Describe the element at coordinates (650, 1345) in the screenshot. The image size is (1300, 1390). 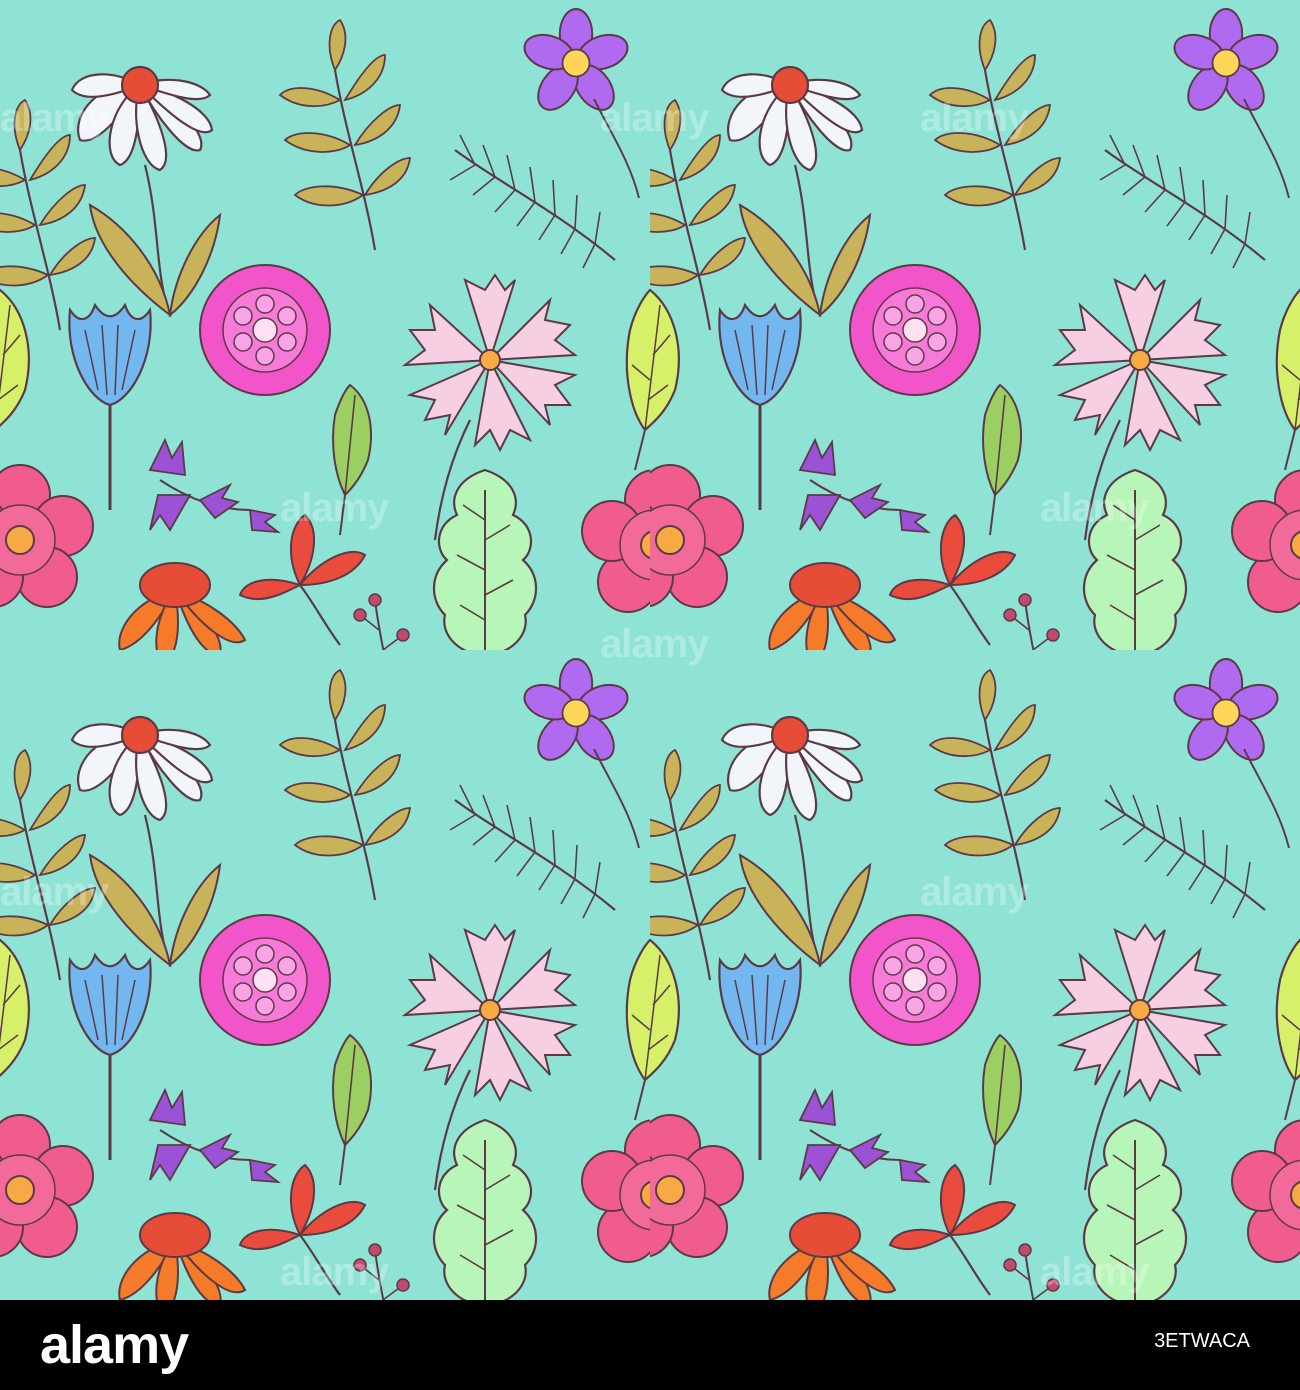
I see `stock-footer-bar: alamy 3ETWACA` at that location.